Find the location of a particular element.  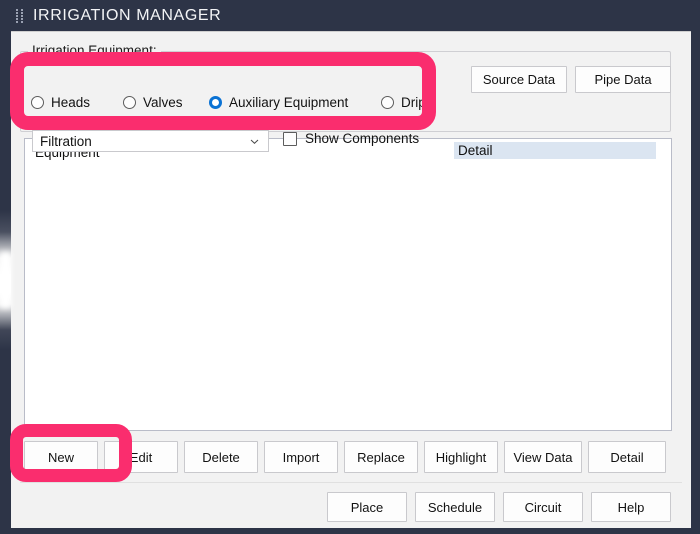

new-button: New is located at coordinates (61, 457).